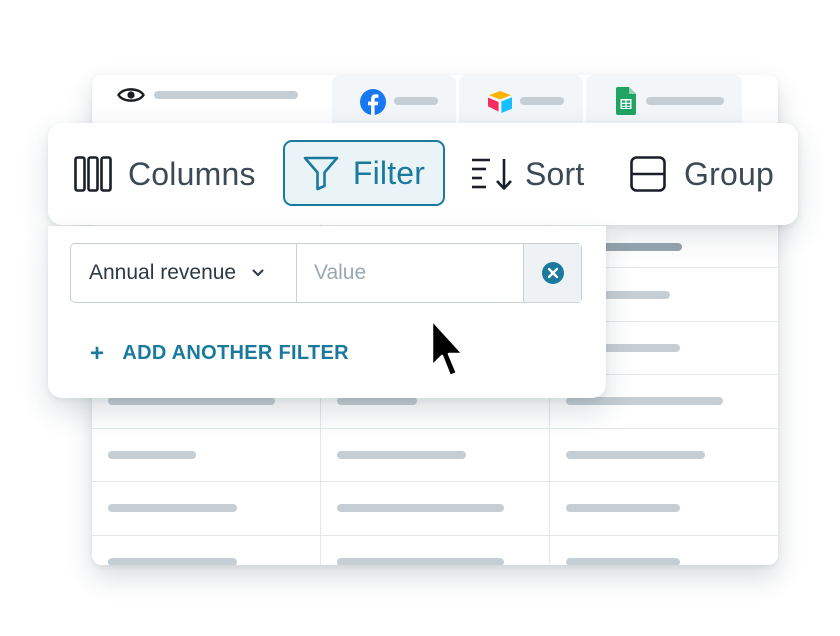 This screenshot has width=840, height=636. Describe the element at coordinates (97, 353) in the screenshot. I see `plus-icon: +` at that location.